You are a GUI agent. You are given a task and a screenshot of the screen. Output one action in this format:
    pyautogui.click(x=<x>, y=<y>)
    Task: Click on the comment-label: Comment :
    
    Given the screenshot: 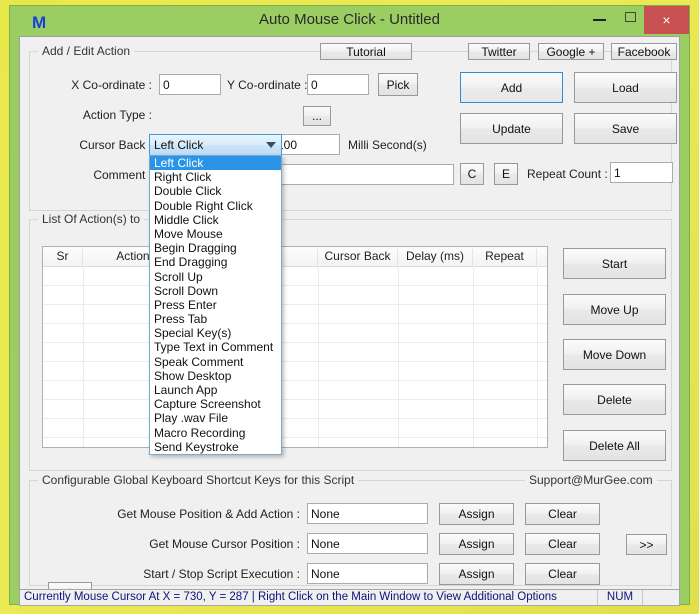 What is the action you would take?
    pyautogui.click(x=122, y=175)
    